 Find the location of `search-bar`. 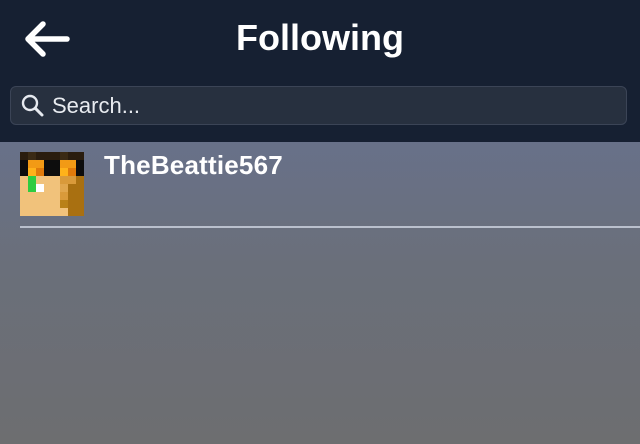

search-bar is located at coordinates (318, 105).